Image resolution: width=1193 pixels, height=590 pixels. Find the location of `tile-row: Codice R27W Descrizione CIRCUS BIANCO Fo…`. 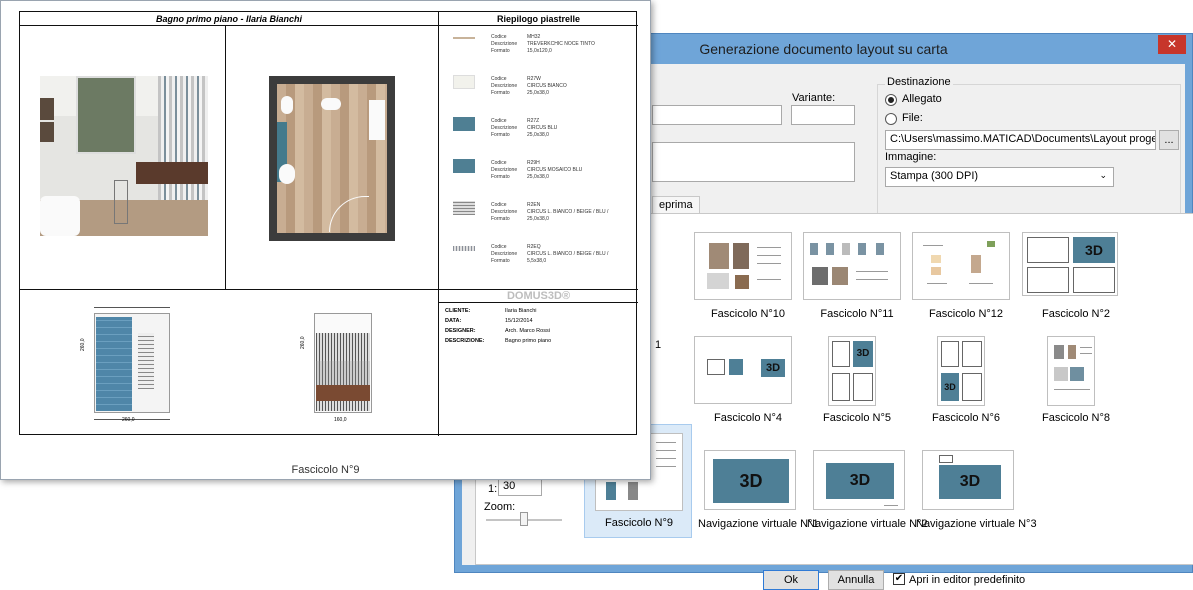

tile-row: Codice R27W Descrizione CIRCUS BIANCO Fo… is located at coordinates (539, 88).